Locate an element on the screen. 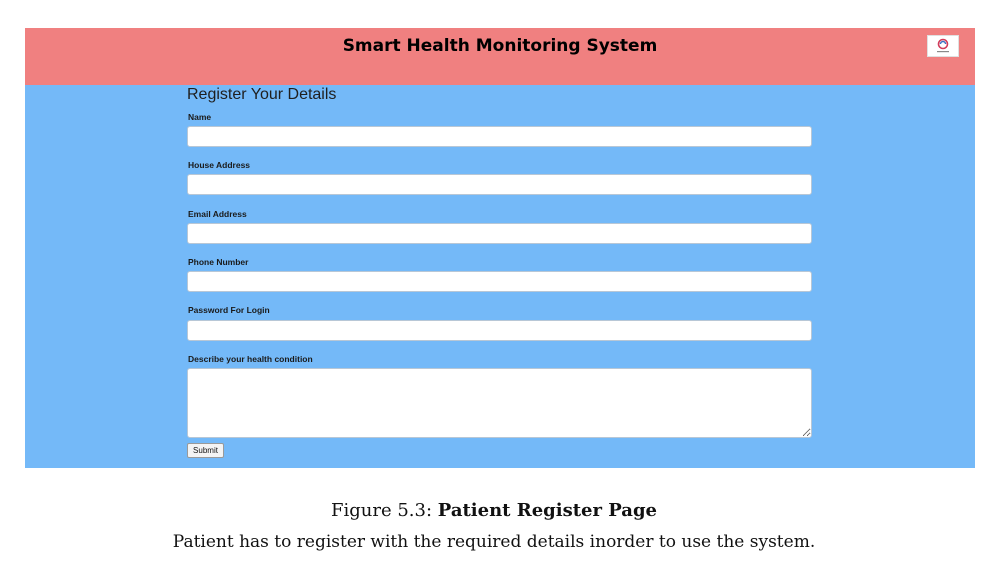 This screenshot has width=988, height=573. email-field is located at coordinates (499, 233).